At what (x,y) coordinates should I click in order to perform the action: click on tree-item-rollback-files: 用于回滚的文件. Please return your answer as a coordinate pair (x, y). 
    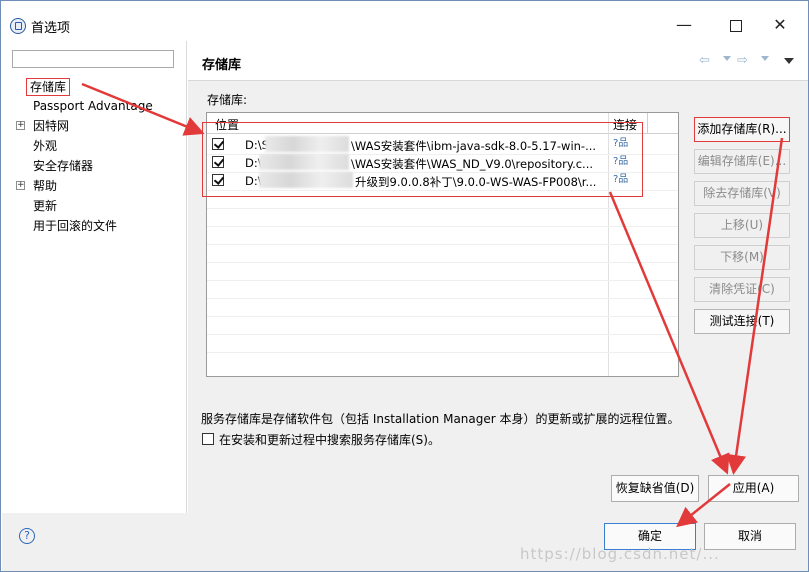
    Looking at the image, I should click on (75, 226).